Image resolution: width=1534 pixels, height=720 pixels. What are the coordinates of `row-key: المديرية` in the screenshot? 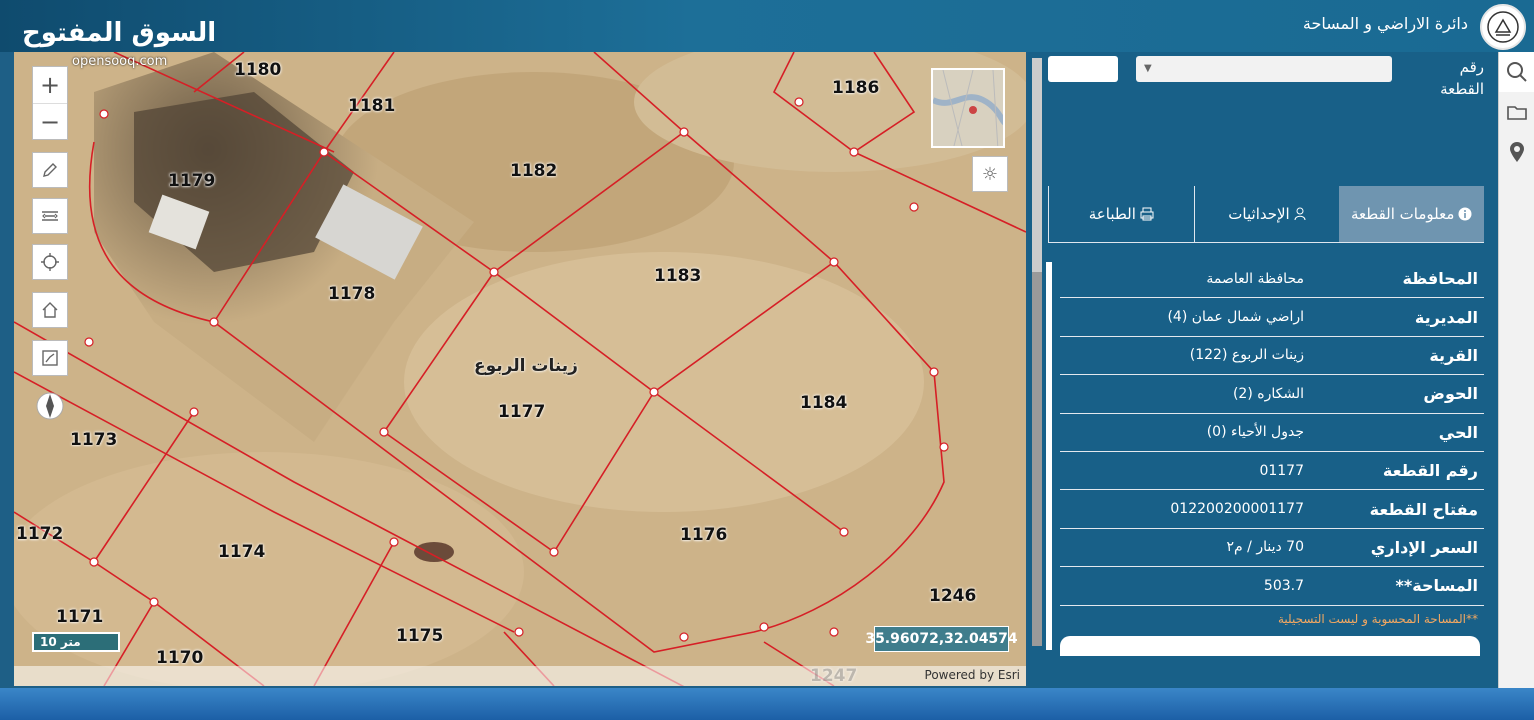 It's located at (1446, 317).